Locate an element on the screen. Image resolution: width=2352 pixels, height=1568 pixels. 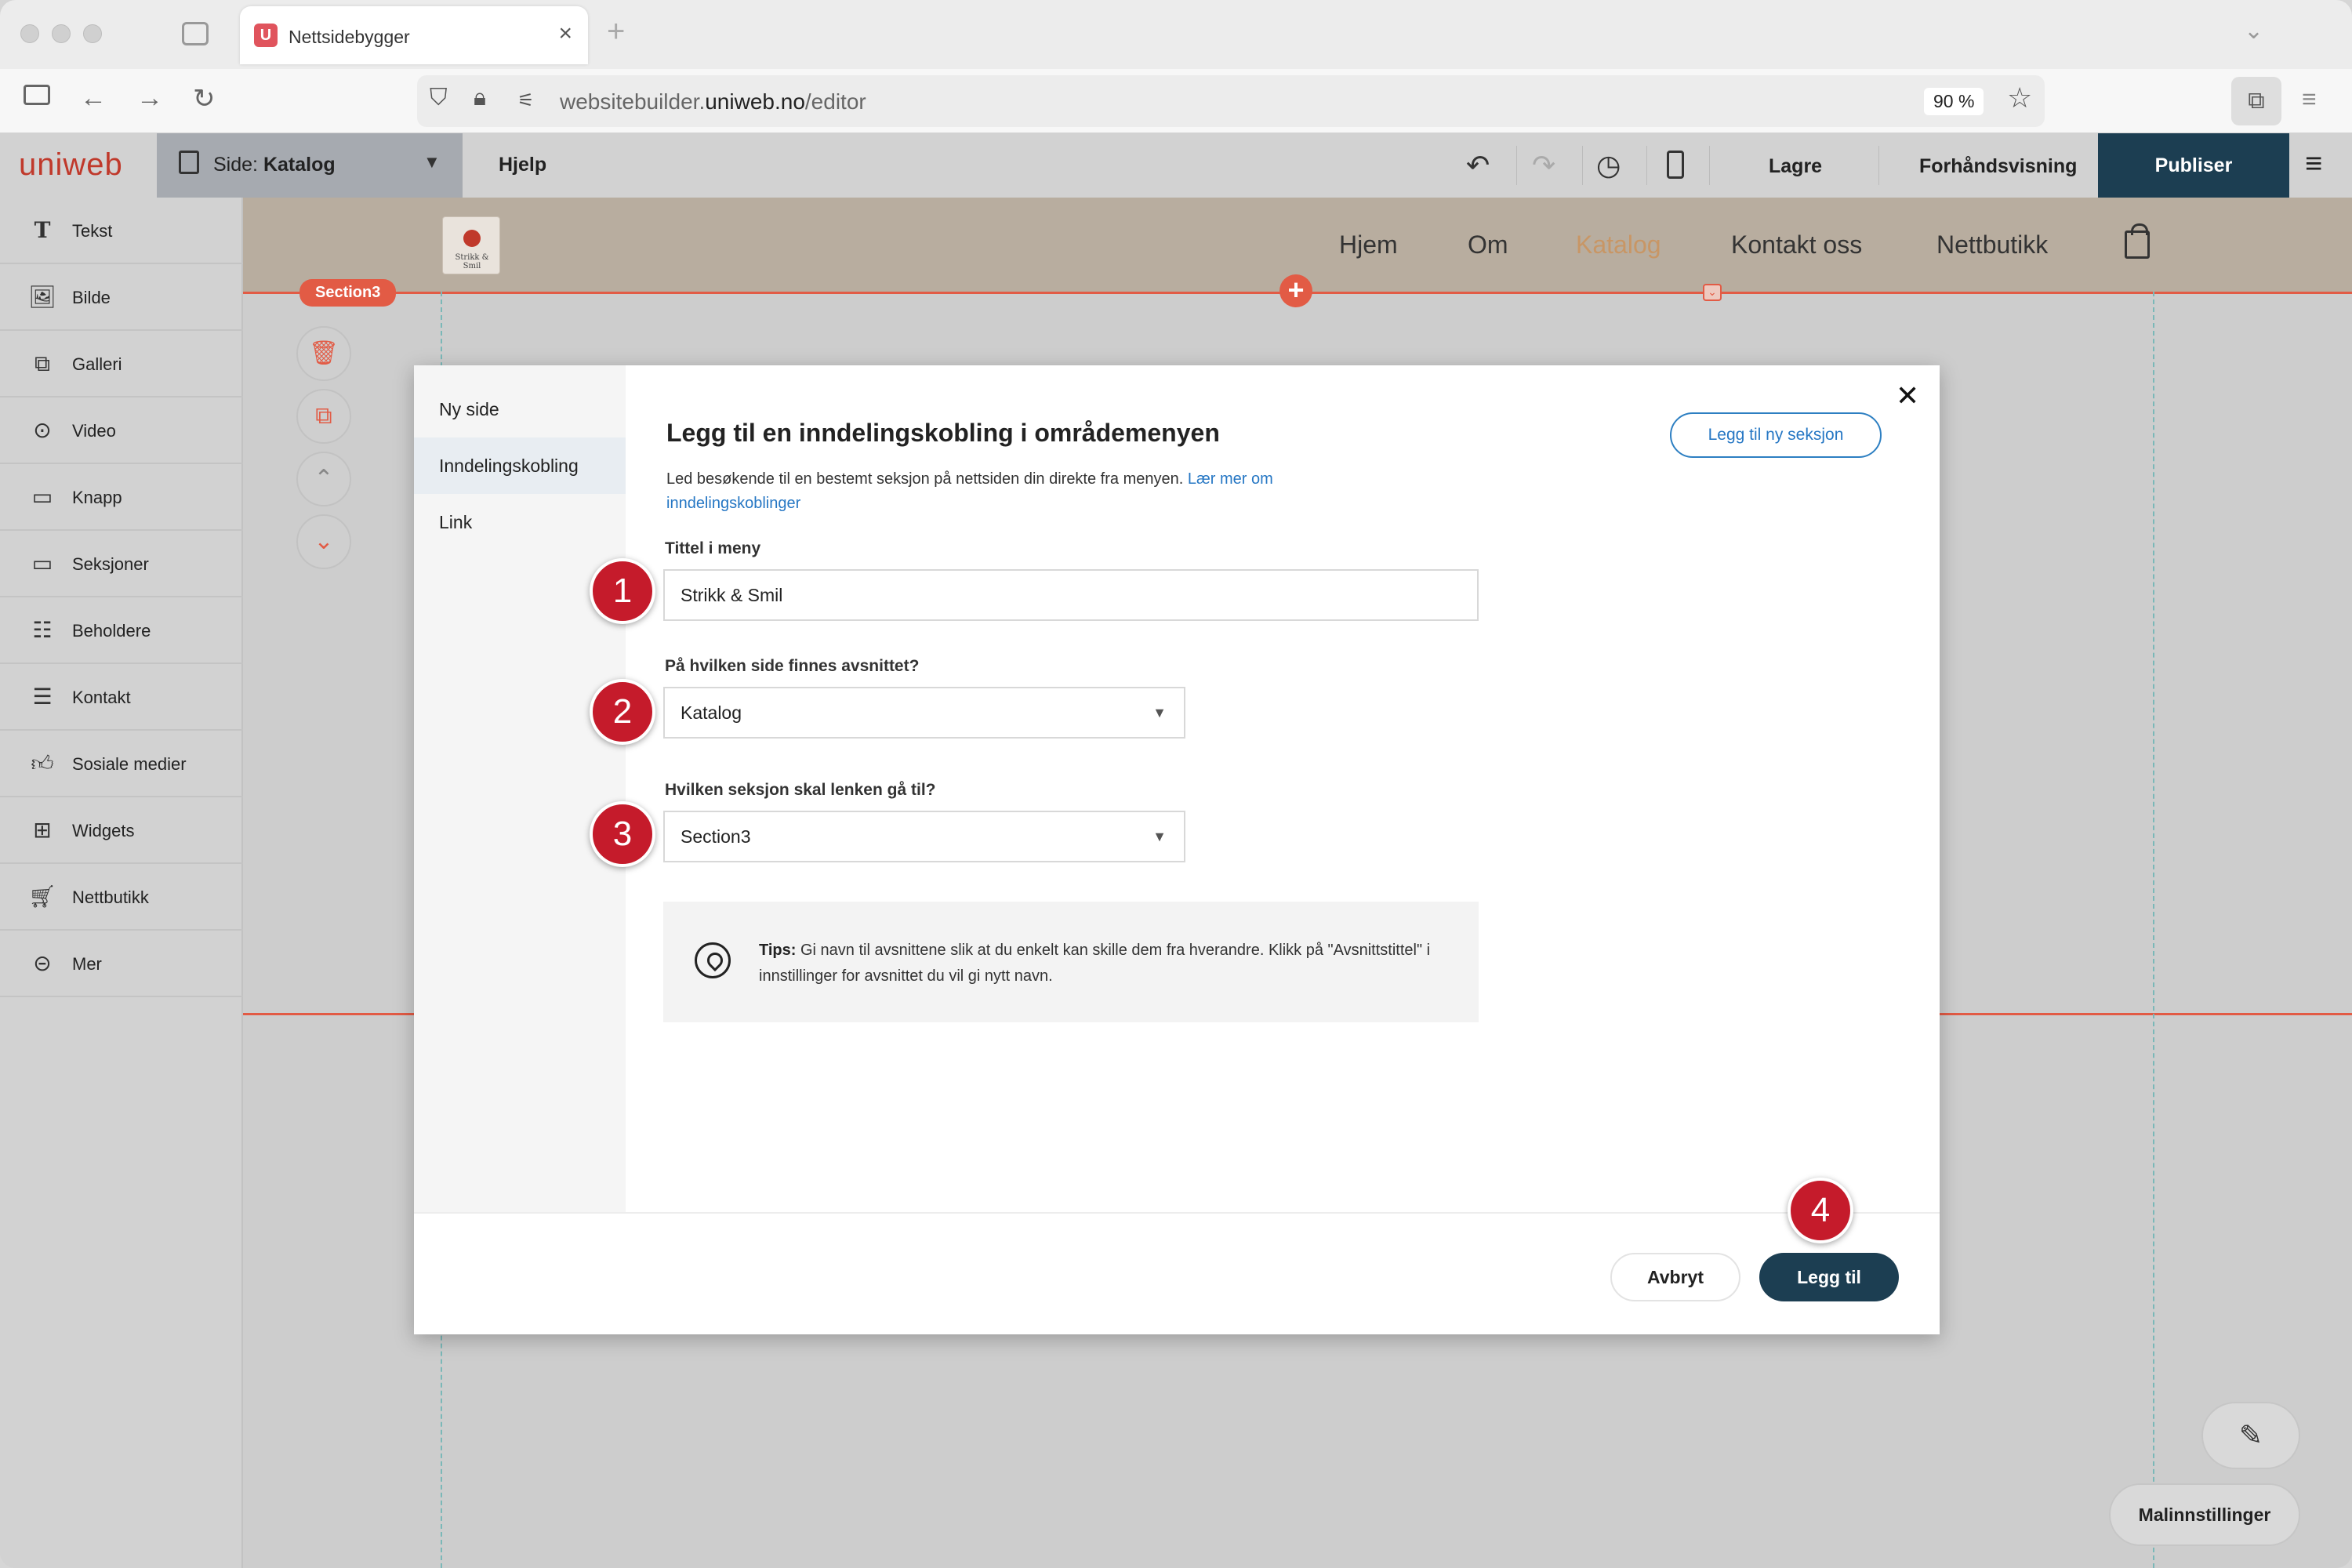
page-select-dropdown: Side: Katalog ▼ is located at coordinates (310, 165).